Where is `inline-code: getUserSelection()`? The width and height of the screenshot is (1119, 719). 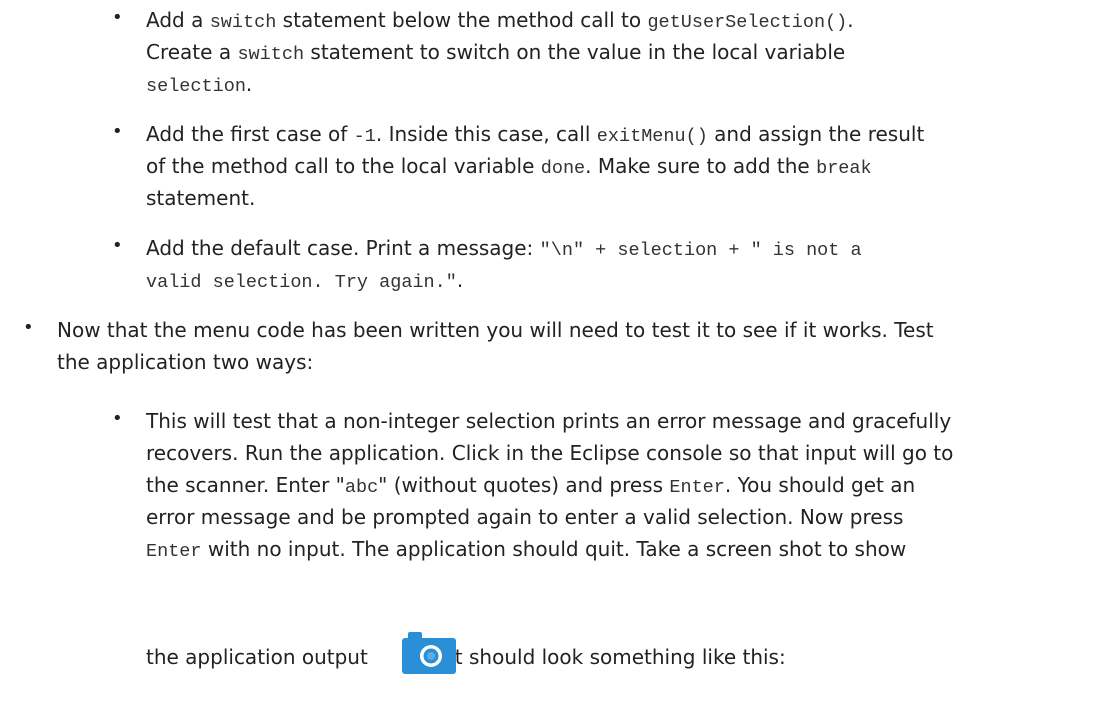
inline-code: getUserSelection() is located at coordinates (747, 22).